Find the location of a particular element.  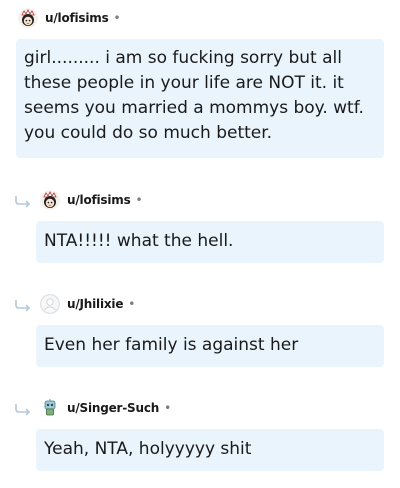

comment-body: NTA!!!!! what the hell. is located at coordinates (210, 242).